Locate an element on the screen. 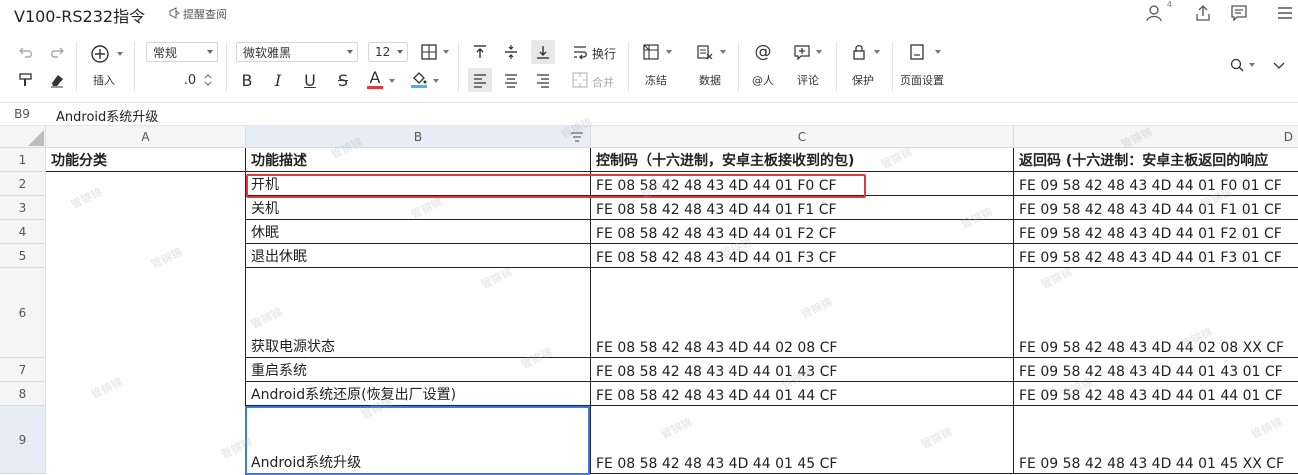 This screenshot has height=475, width=1298. row-header: 4 is located at coordinates (23, 232).